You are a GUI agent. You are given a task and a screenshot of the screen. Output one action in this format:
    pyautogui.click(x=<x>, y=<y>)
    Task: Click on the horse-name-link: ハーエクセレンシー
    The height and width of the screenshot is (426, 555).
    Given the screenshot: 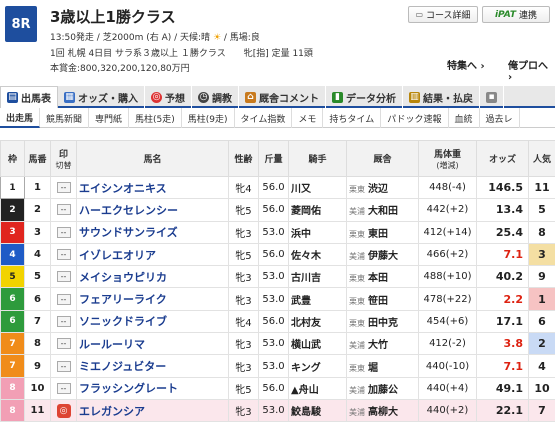 What is the action you would take?
    pyautogui.click(x=128, y=210)
    